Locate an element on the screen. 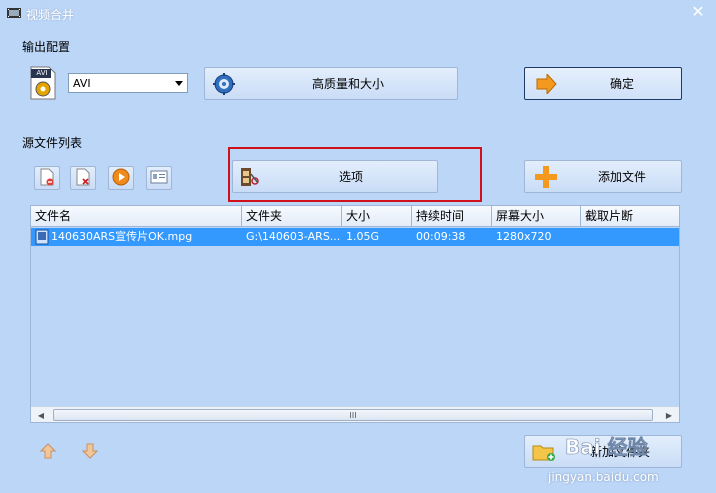 This screenshot has width=716, height=493. baidu-jingyan-watermark: Bai 经验 is located at coordinates (620, 447).